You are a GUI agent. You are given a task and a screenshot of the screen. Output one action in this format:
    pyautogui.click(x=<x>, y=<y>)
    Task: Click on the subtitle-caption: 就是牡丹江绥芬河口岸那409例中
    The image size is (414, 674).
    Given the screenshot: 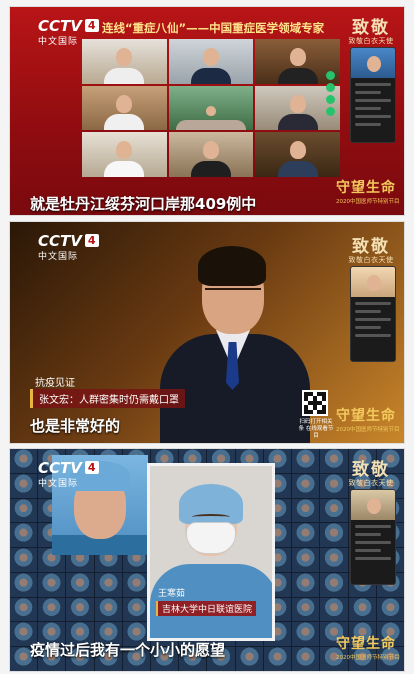 What is the action you would take?
    pyautogui.click(x=143, y=204)
    